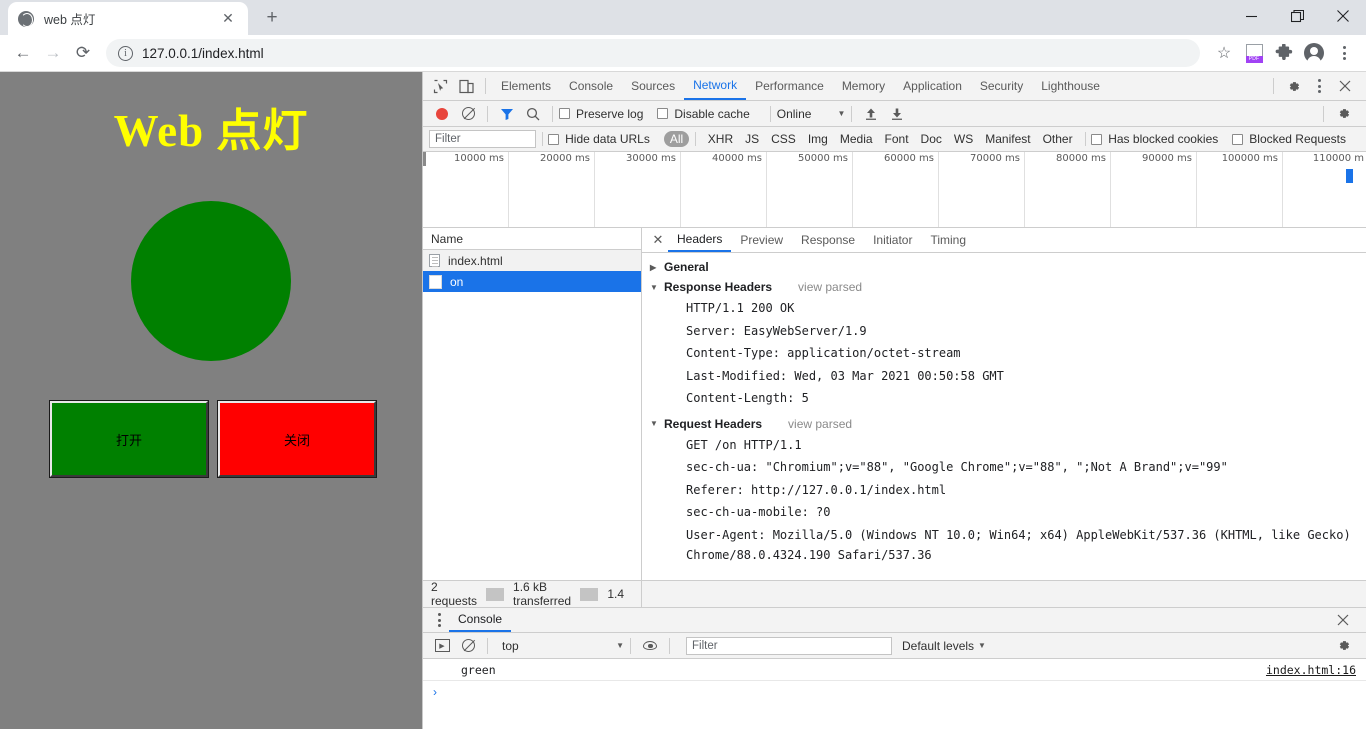  Describe the element at coordinates (651, 158) in the screenshot. I see `tick-label: 30000 ms` at that location.